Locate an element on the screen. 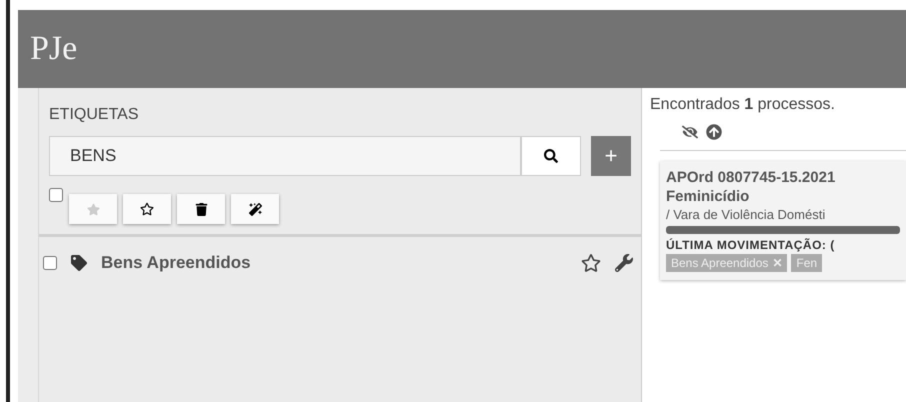  search-field: BENS is located at coordinates (285, 156).